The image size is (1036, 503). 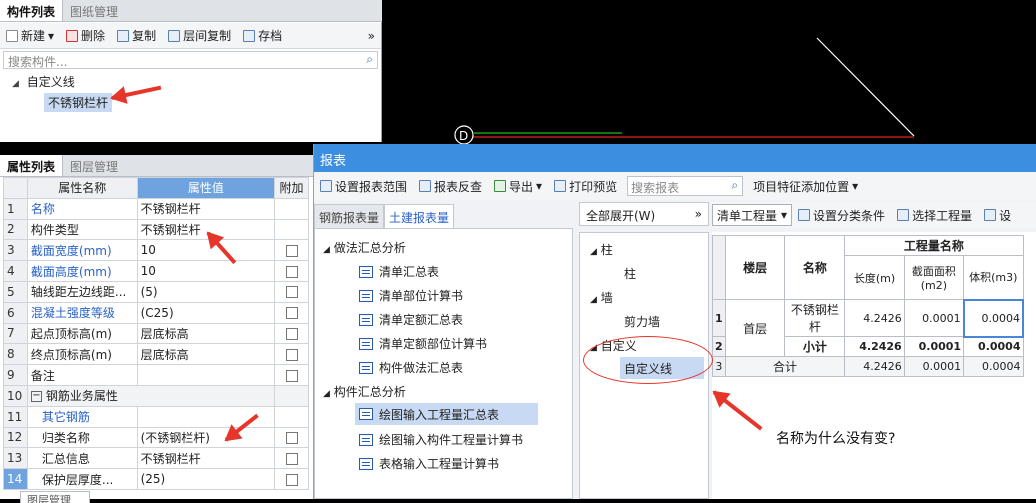 What do you see at coordinates (450, 186) in the screenshot?
I see `report-reverse-button: 报表反查` at bounding box center [450, 186].